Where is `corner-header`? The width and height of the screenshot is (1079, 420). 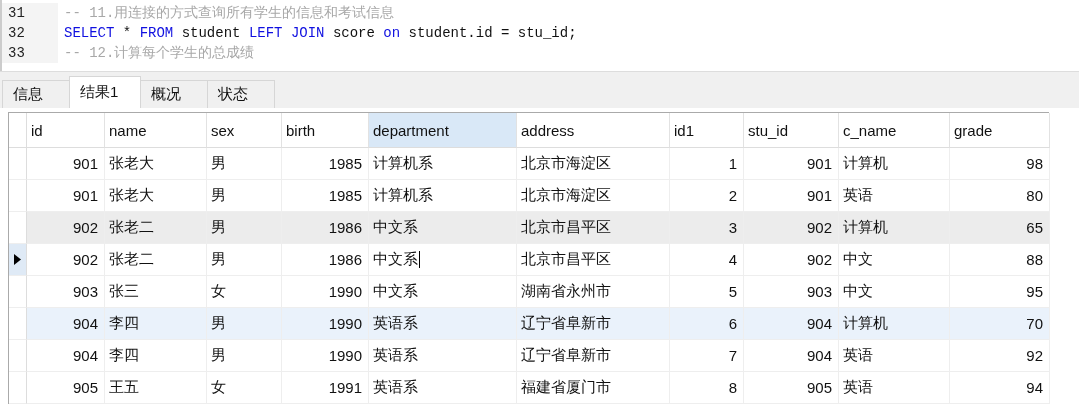
corner-header is located at coordinates (18, 130).